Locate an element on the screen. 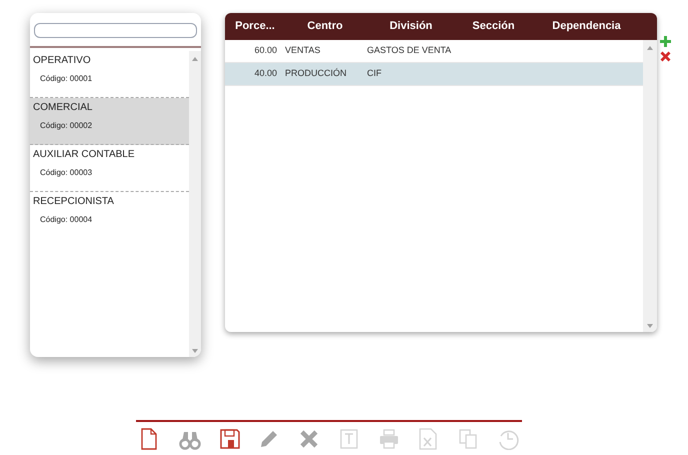  item-title: RECEPCIONISTA is located at coordinates (74, 202).